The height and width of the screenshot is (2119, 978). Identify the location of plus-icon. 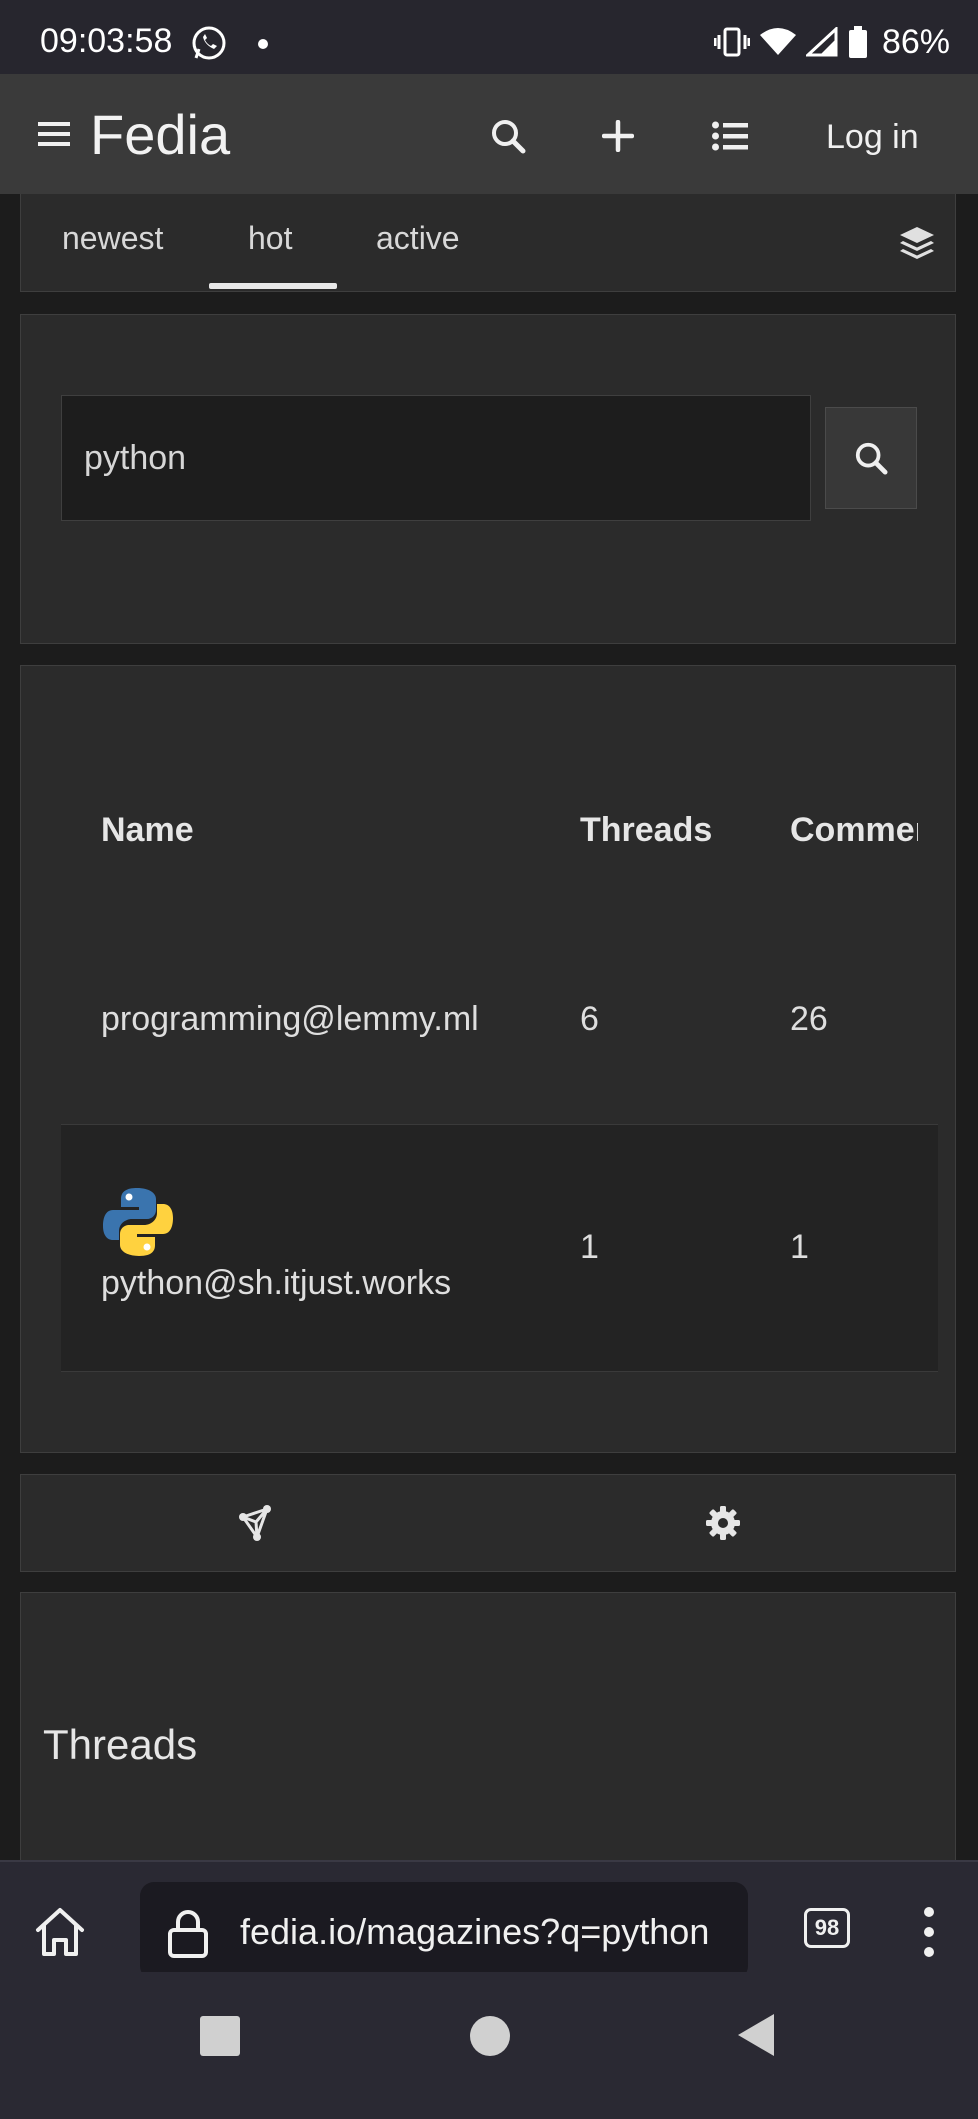
(618, 136).